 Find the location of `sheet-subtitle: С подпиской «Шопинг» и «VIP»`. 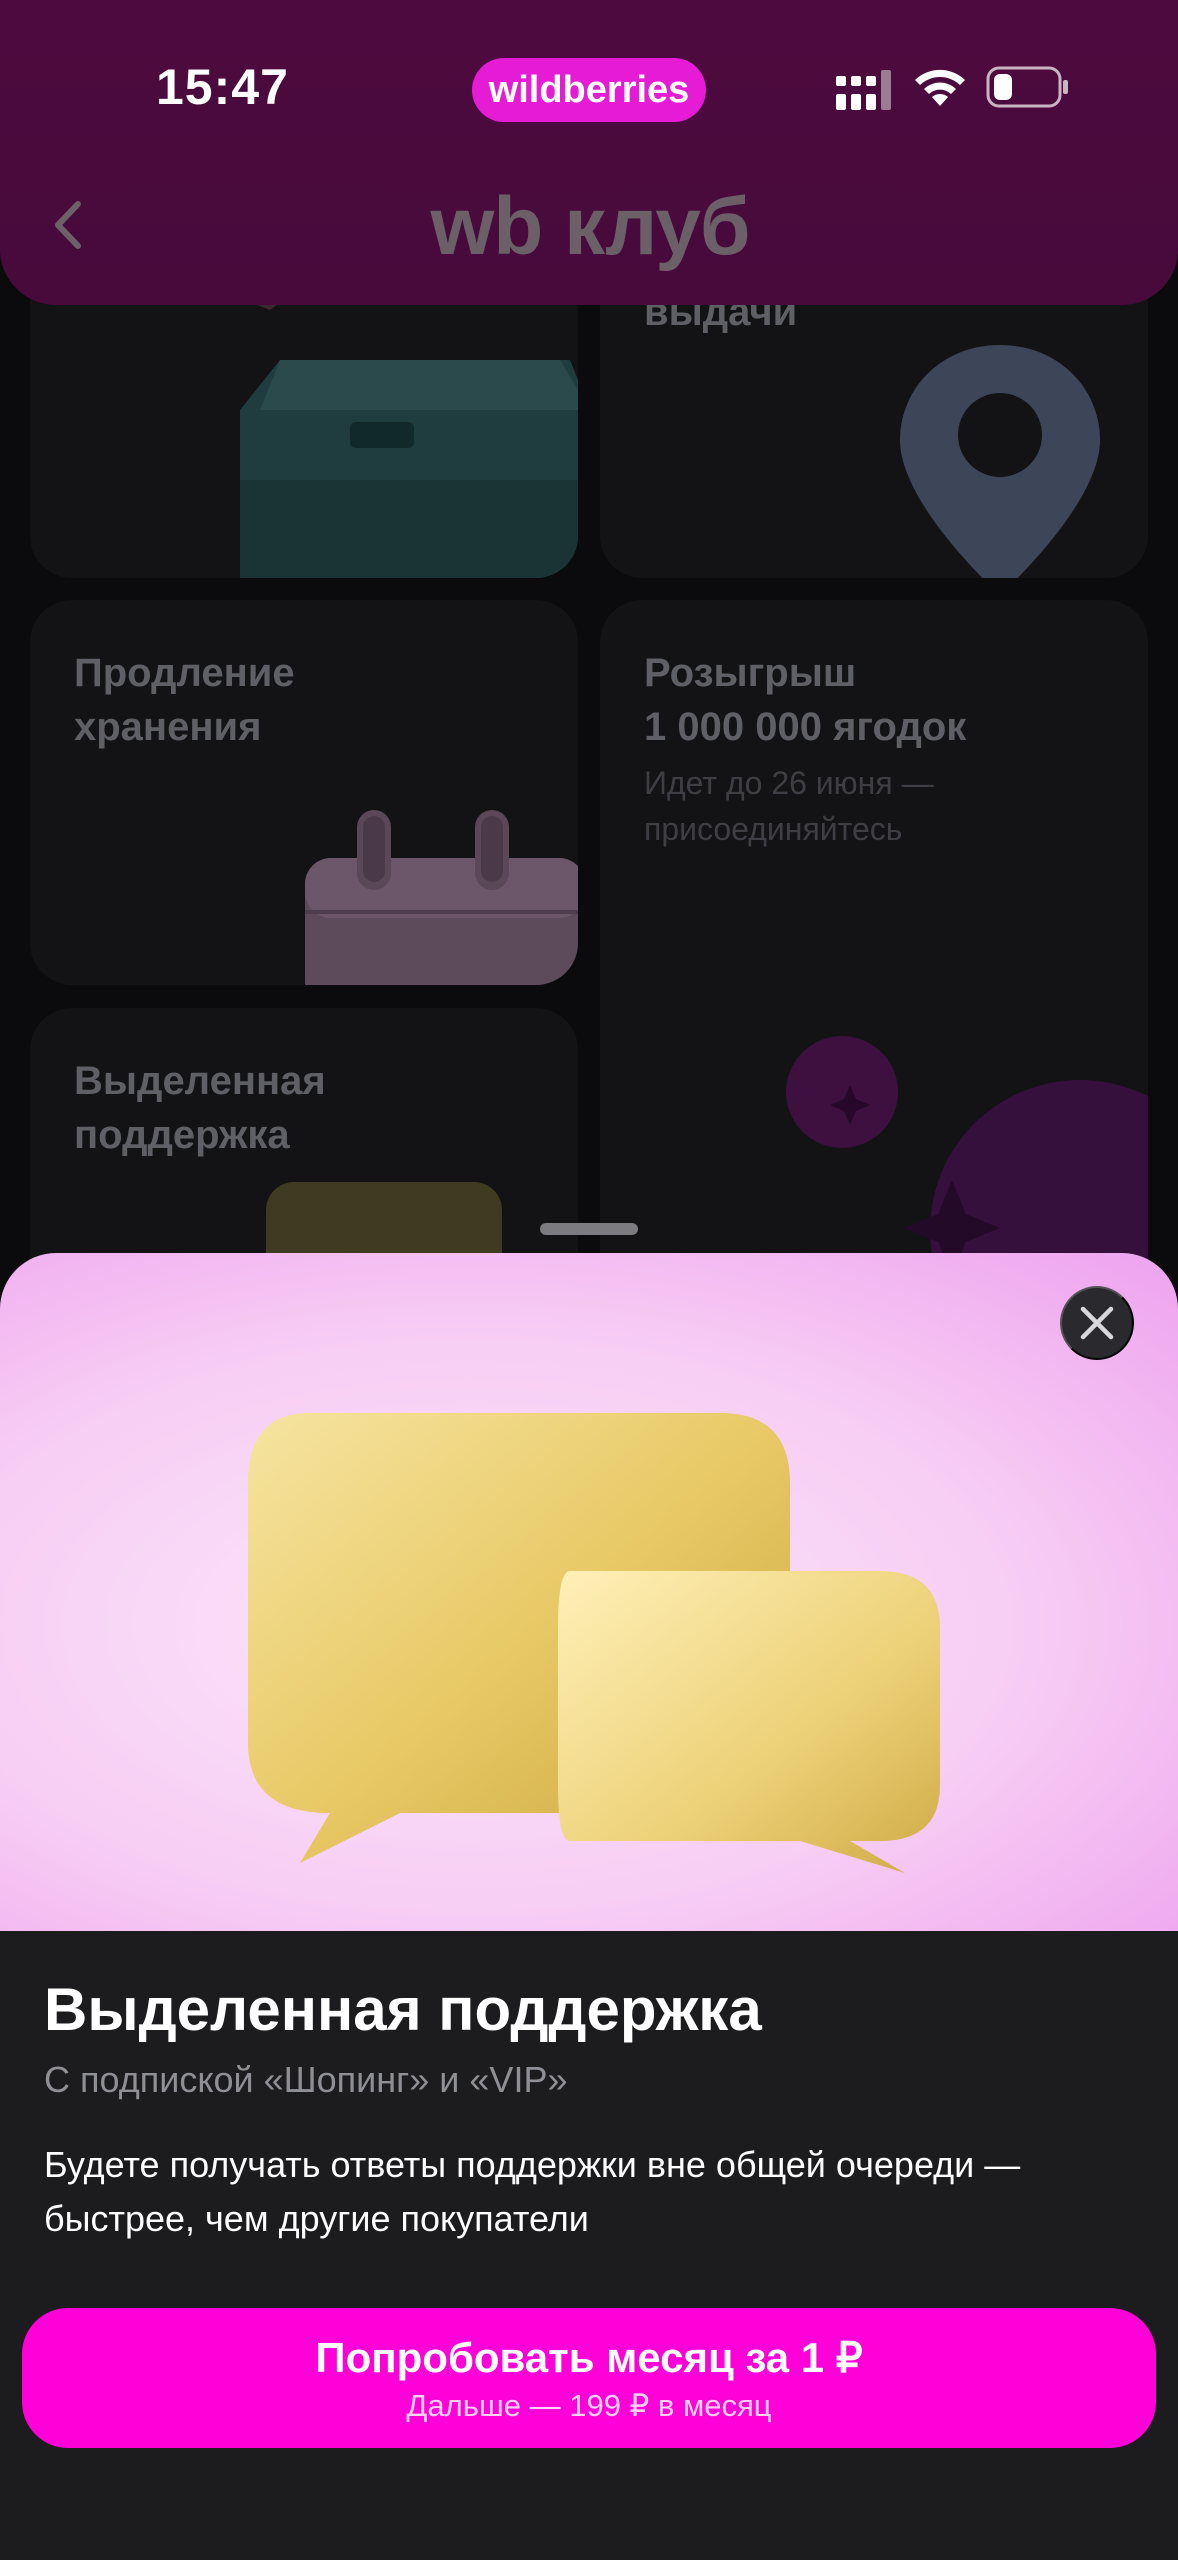

sheet-subtitle: С подпиской «Шопинг» и «VIP» is located at coordinates (306, 2079).